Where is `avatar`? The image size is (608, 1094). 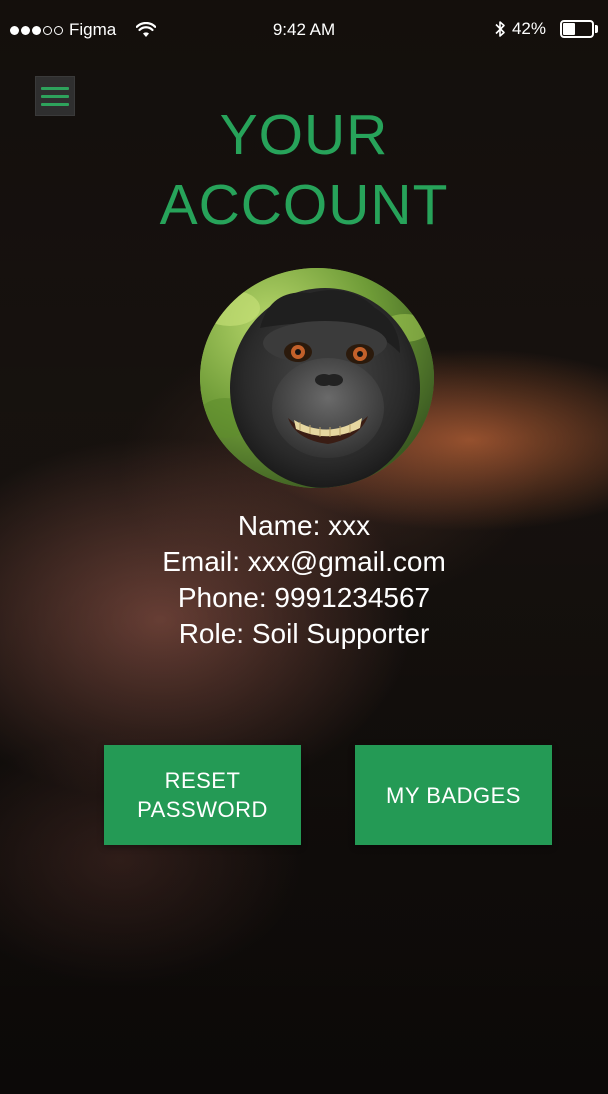 avatar is located at coordinates (317, 378).